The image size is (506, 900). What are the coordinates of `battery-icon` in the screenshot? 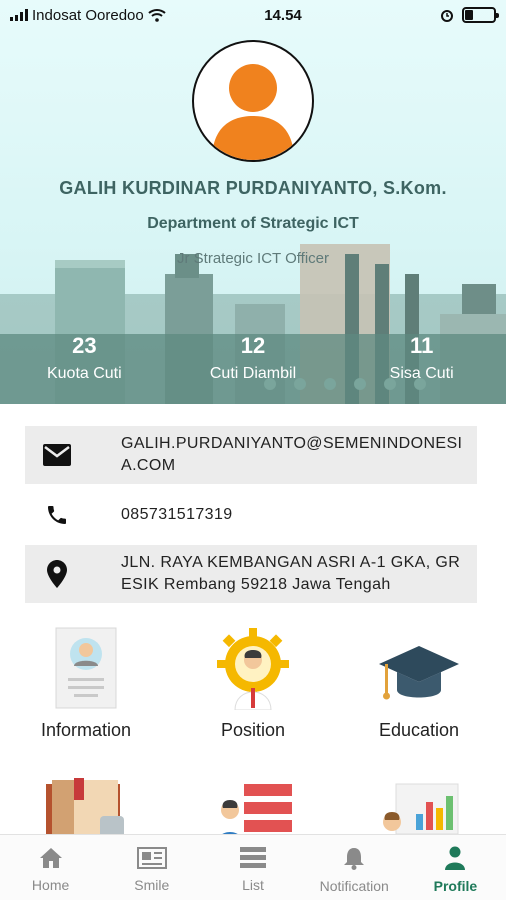 It's located at (480, 15).